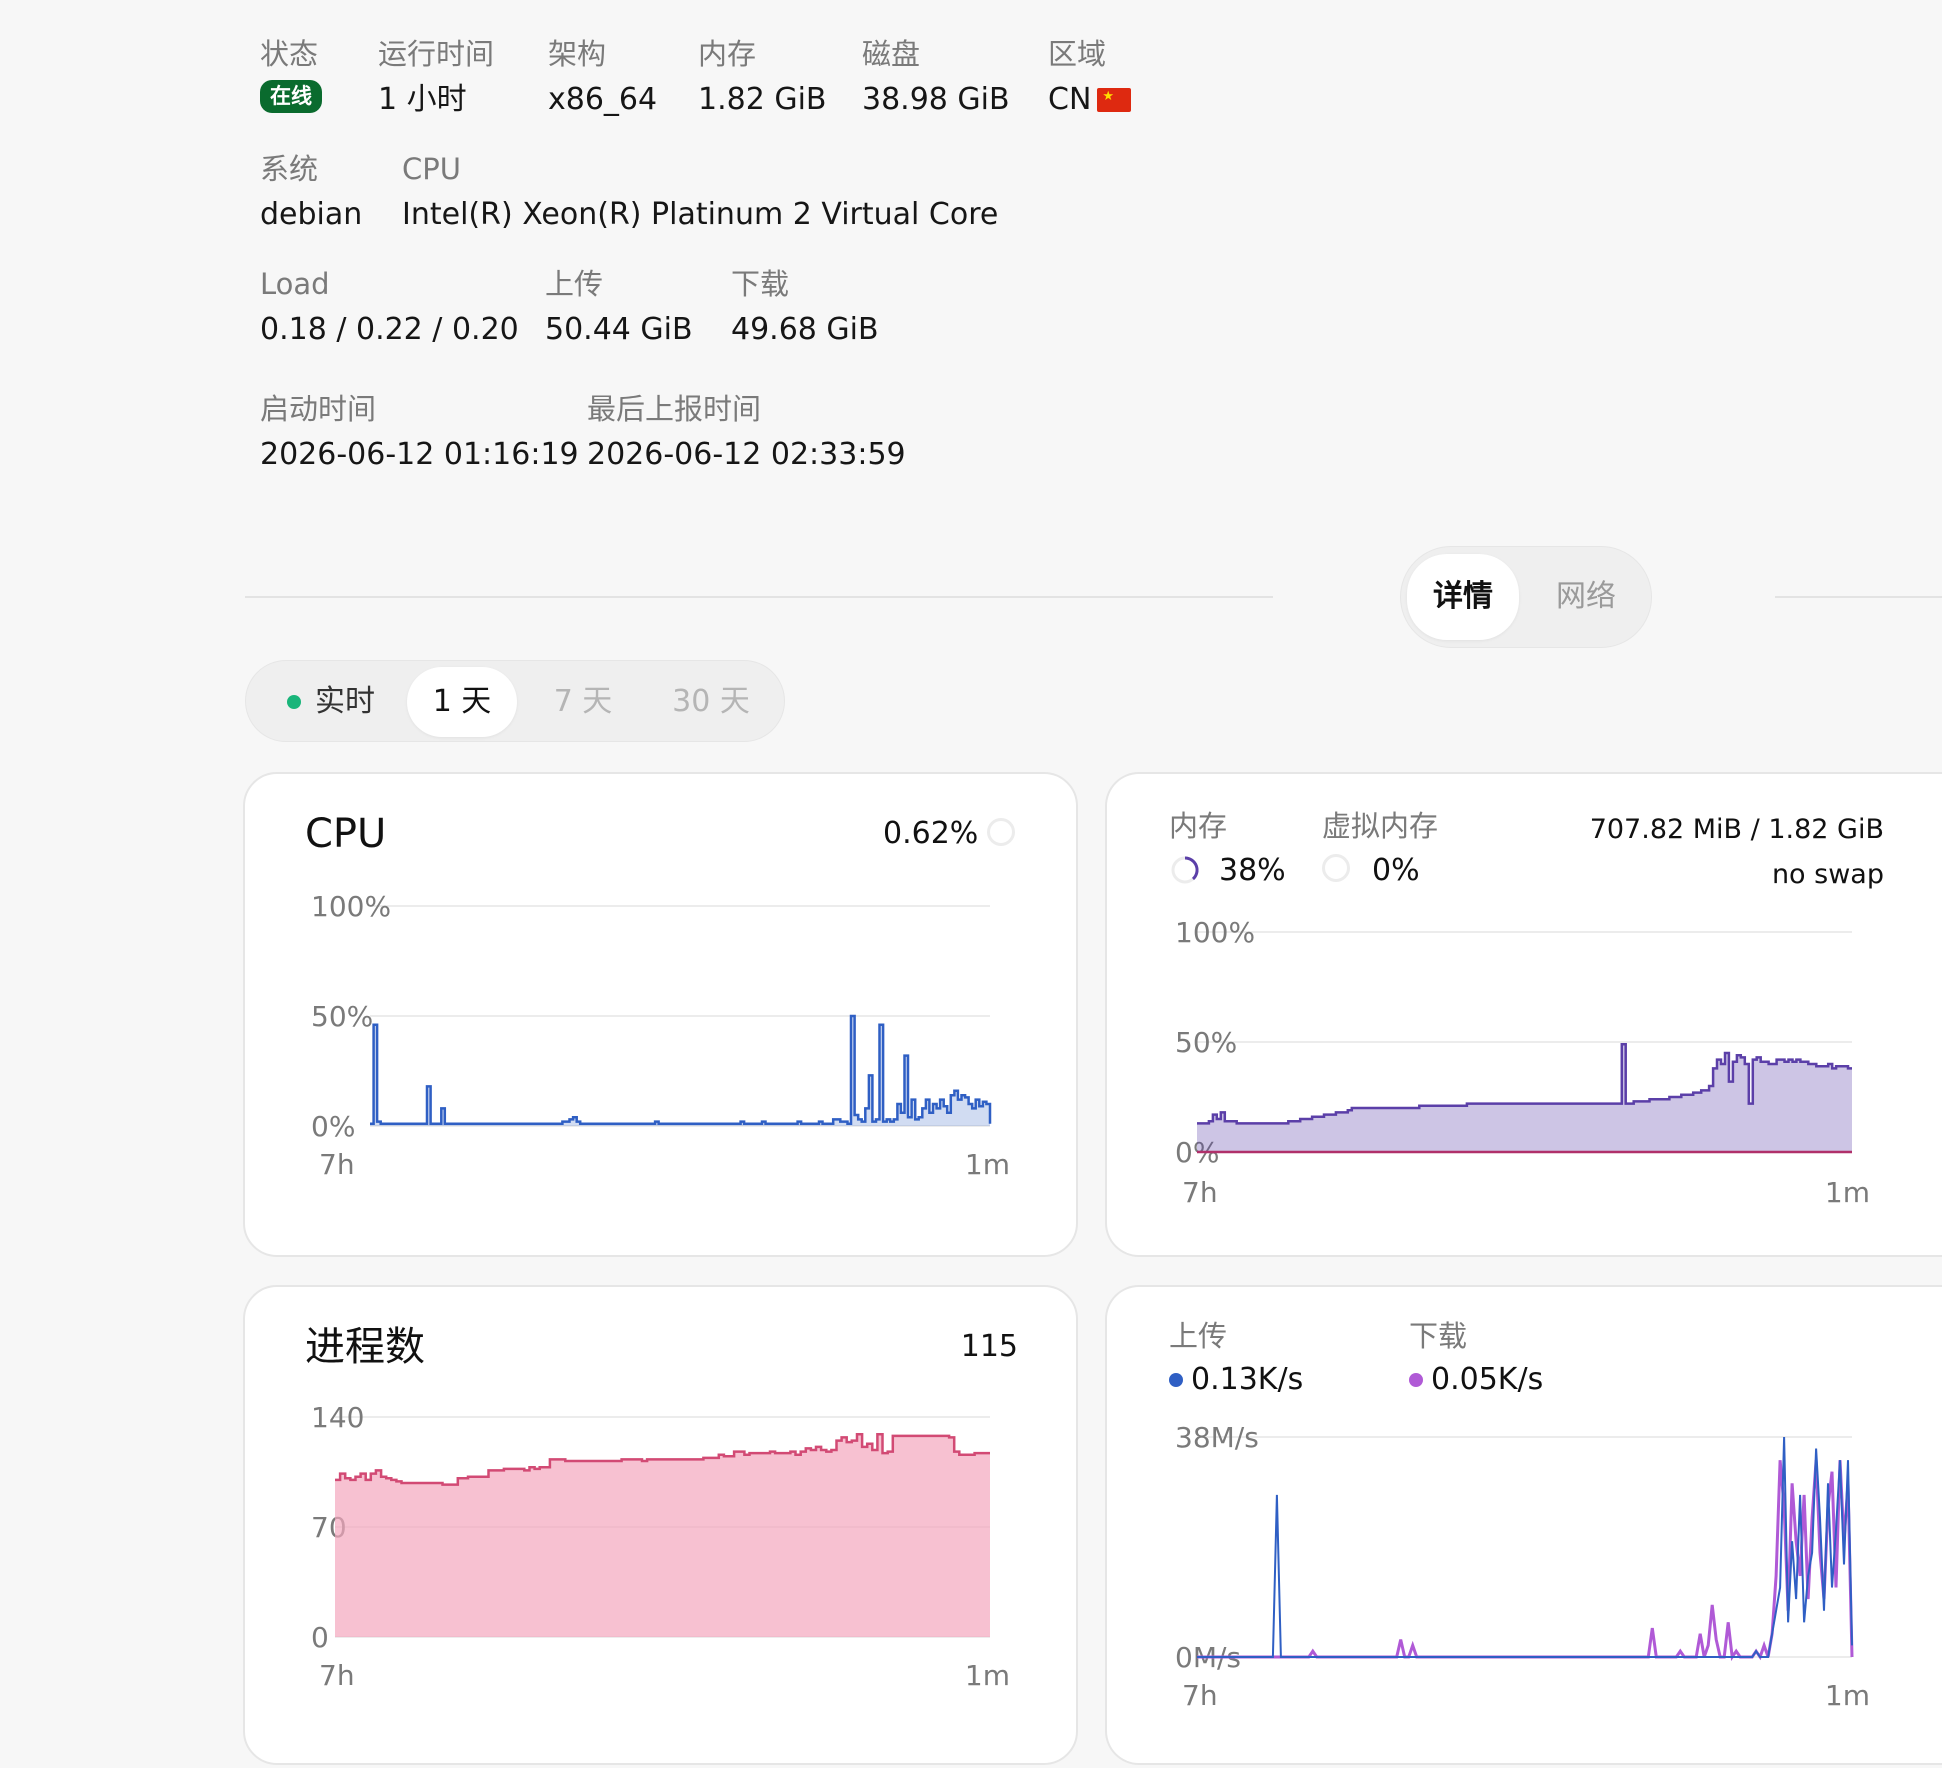 The width and height of the screenshot is (1942, 1768). Describe the element at coordinates (291, 96) in the screenshot. I see `status-badge: 在线` at that location.